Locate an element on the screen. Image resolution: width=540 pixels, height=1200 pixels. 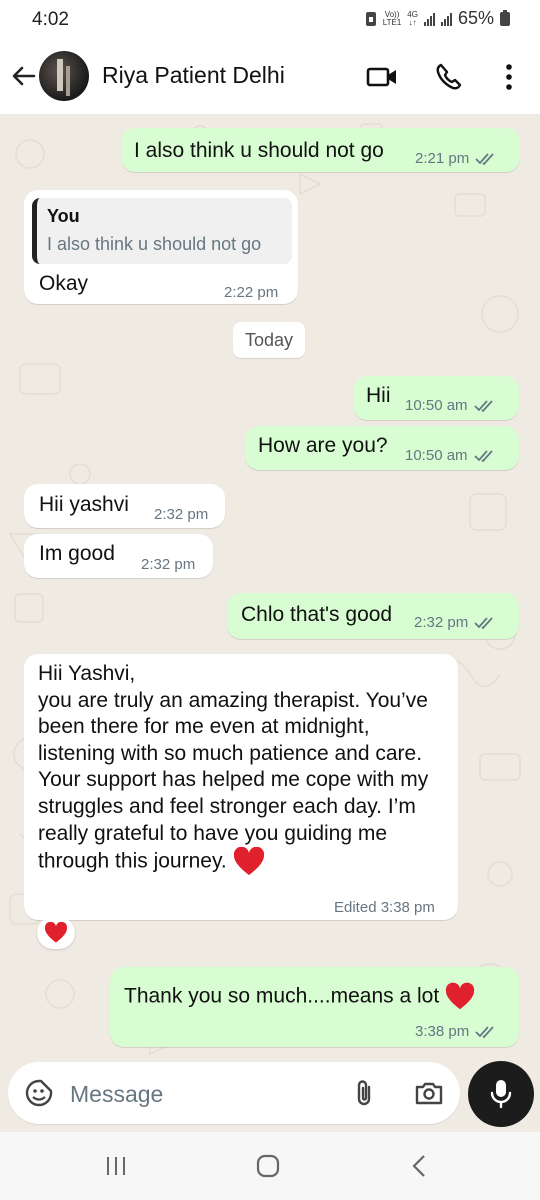
system-nav-bar is located at coordinates (270, 1166).